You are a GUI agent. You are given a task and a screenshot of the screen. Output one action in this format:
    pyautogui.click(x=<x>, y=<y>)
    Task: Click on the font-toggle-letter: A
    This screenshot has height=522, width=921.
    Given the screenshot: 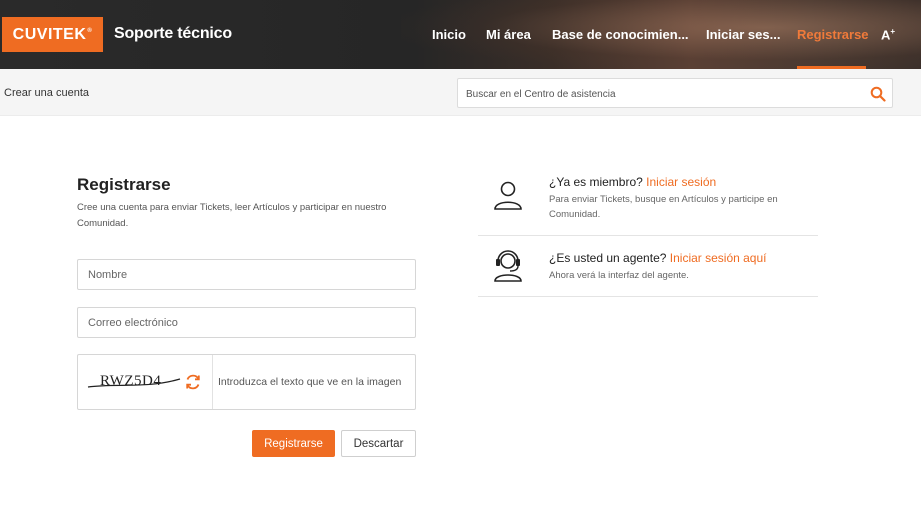 What is the action you would take?
    pyautogui.click(x=886, y=35)
    